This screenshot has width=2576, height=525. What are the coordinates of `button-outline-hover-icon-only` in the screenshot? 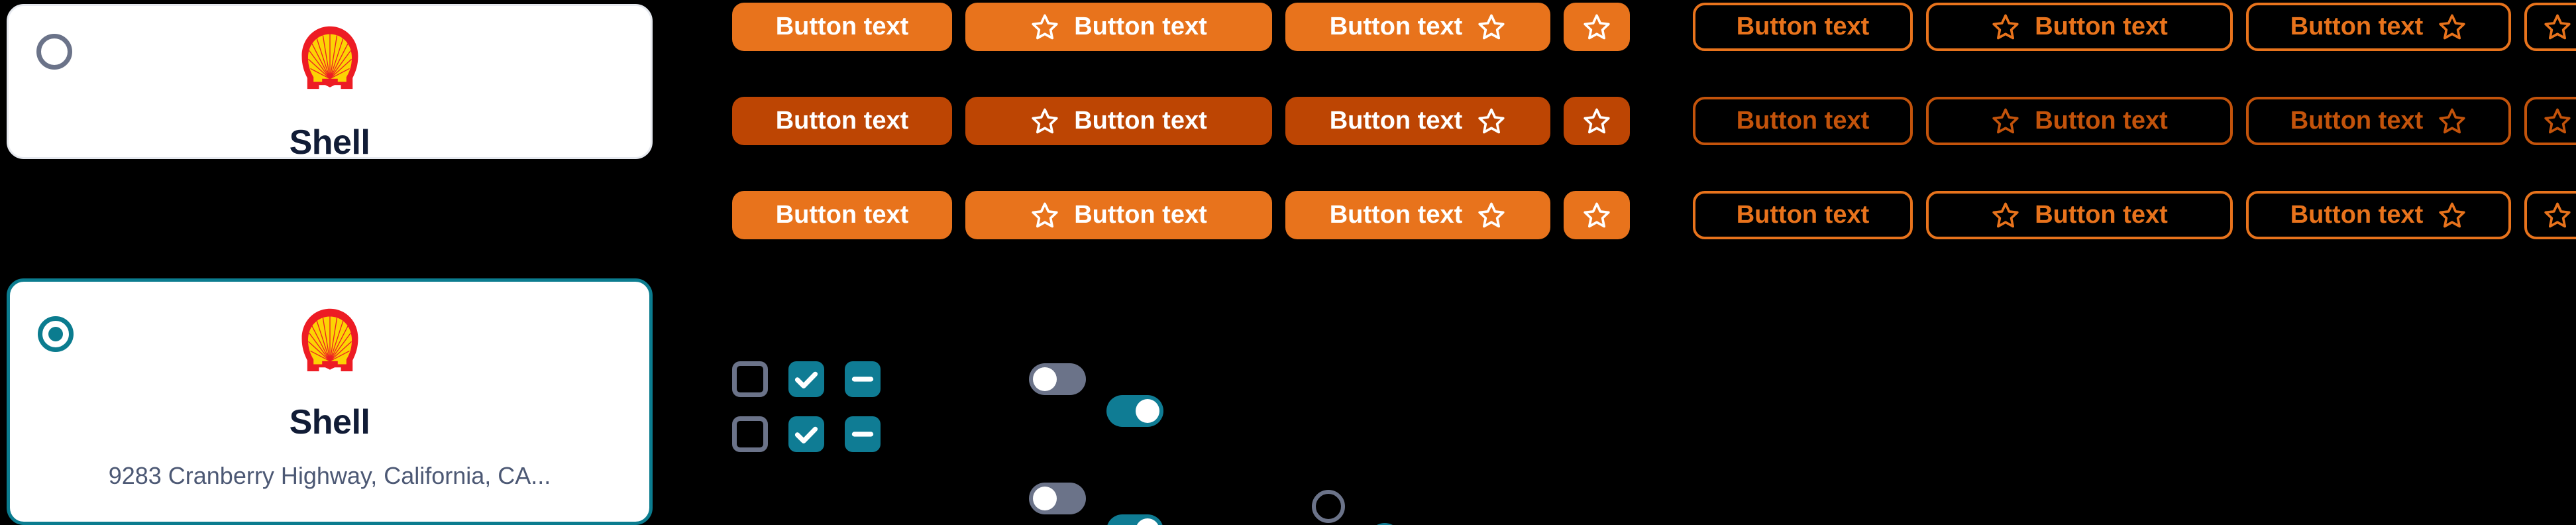 It's located at (2550, 121).